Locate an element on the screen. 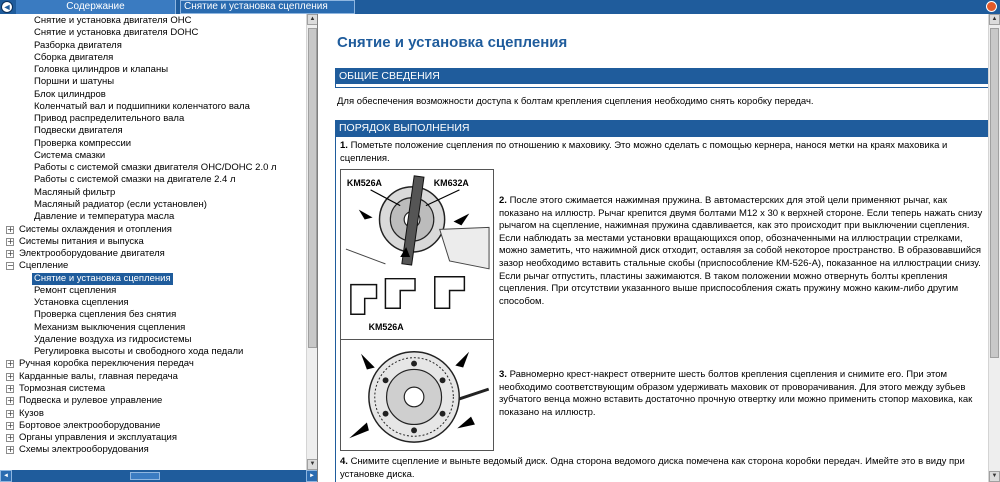 This screenshot has height=482, width=1000. tree-item-label: Механизм выключения сцепления is located at coordinates (109, 328).